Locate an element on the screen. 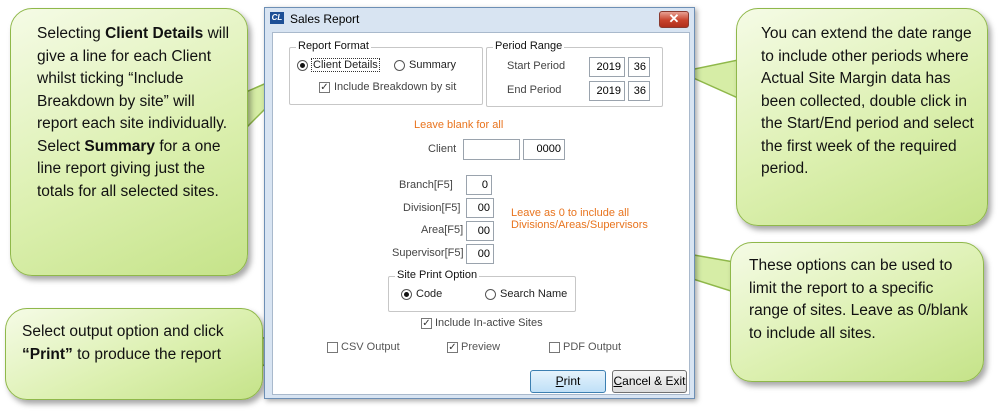 The width and height of the screenshot is (1000, 412). close-icon: ✕ is located at coordinates (674, 19).